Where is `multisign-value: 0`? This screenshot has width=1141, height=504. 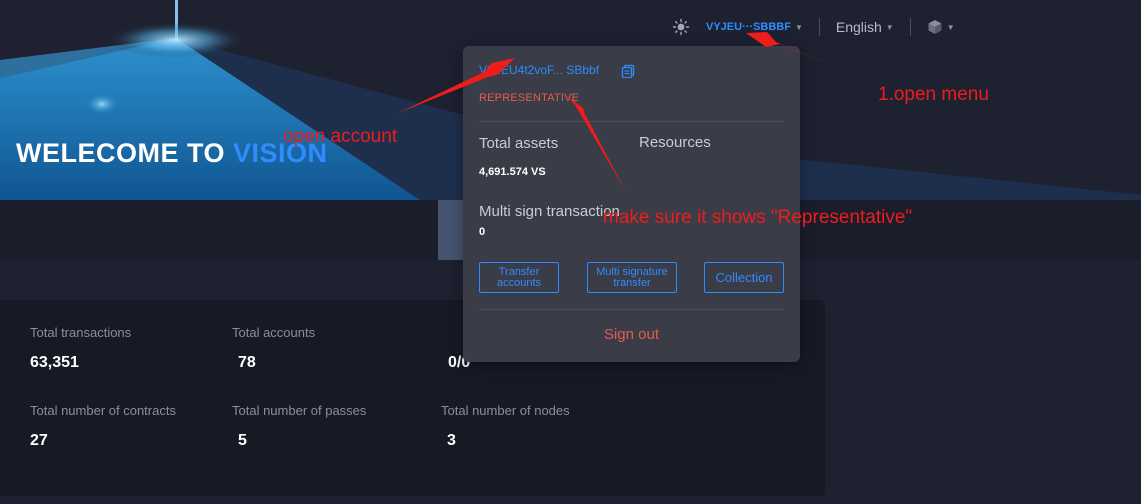
multisign-value: 0 is located at coordinates (482, 232).